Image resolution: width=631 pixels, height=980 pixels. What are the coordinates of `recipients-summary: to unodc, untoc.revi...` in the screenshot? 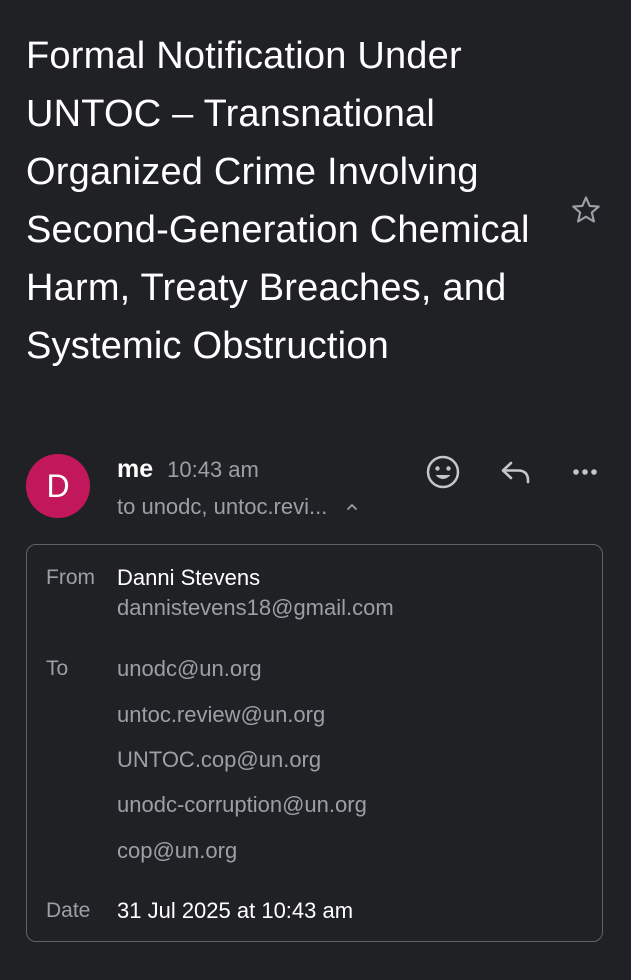 It's located at (222, 506).